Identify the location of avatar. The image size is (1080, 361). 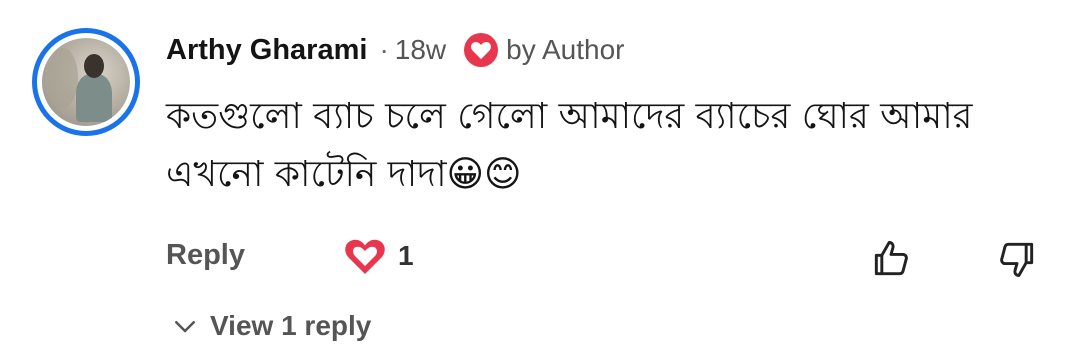
(86, 82).